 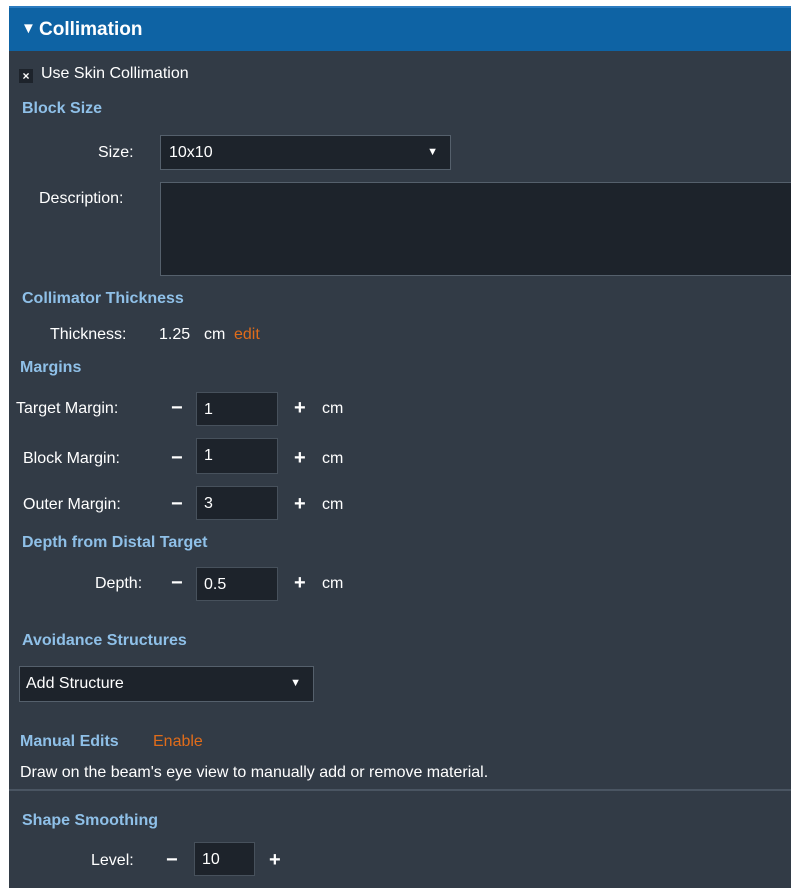 What do you see at coordinates (177, 408) in the screenshot?
I see `target-margin-decrement-button: −` at bounding box center [177, 408].